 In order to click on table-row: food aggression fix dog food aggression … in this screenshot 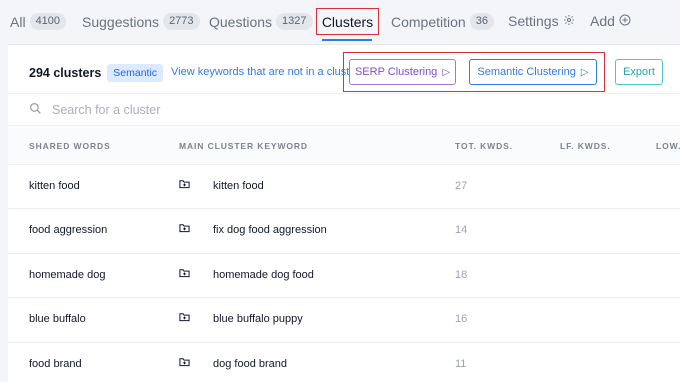, I will do `click(344, 231)`.